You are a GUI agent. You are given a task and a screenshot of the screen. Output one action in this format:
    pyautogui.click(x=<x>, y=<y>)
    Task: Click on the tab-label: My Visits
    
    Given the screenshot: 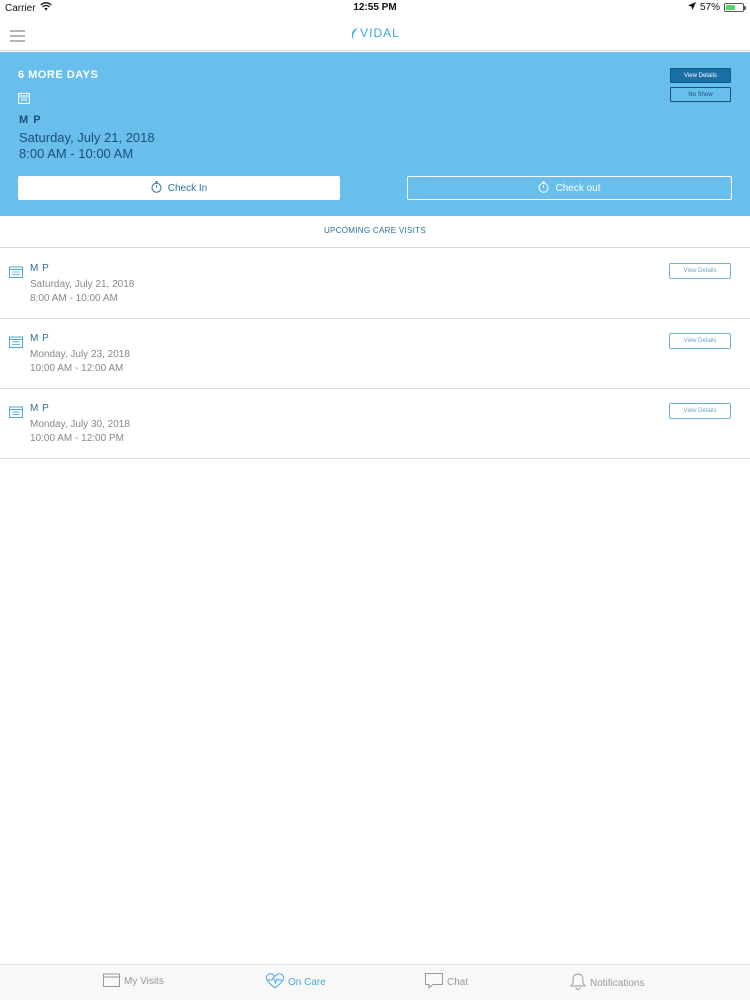 What is the action you would take?
    pyautogui.click(x=144, y=981)
    